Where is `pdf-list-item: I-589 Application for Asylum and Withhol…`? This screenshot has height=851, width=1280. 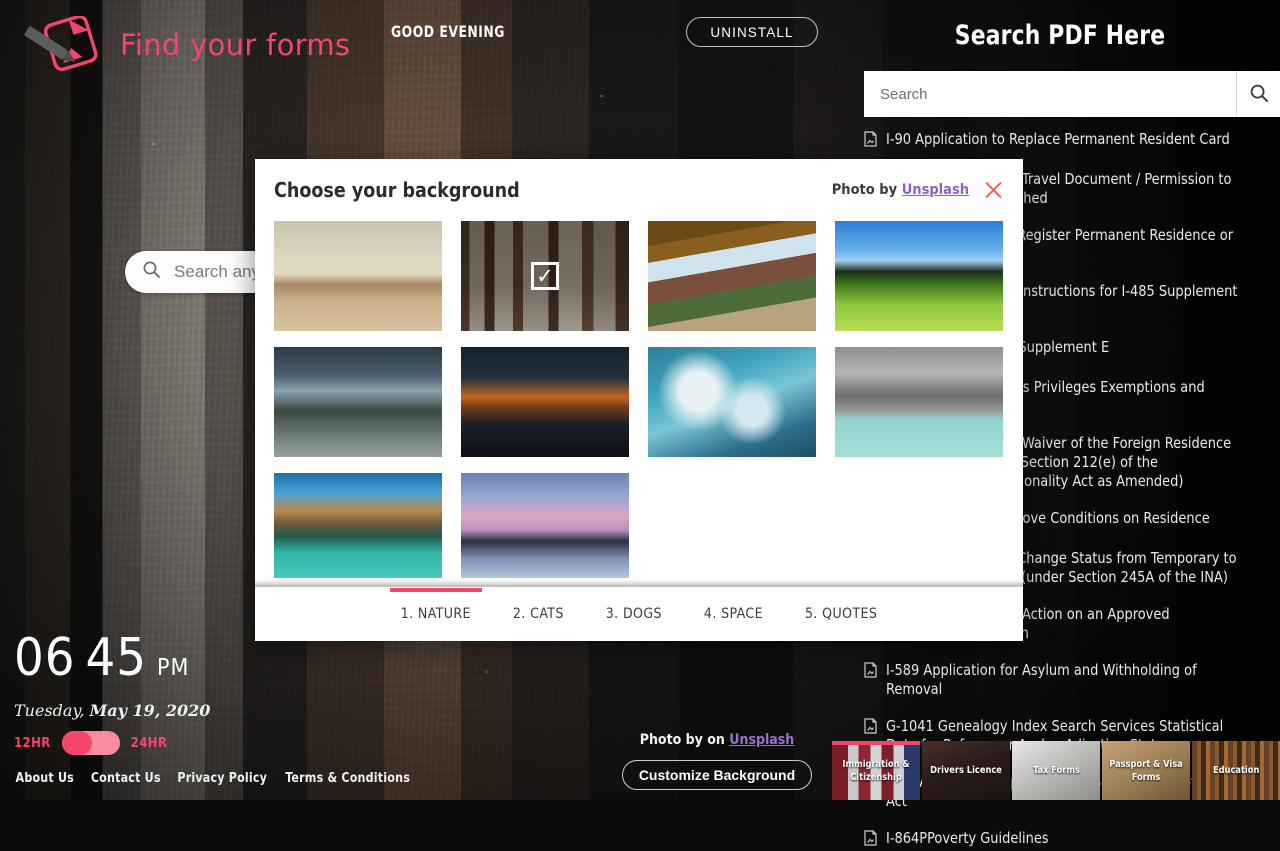 pdf-list-item: I-589 Application for Asylum and Withhol… is located at coordinates (1060, 680).